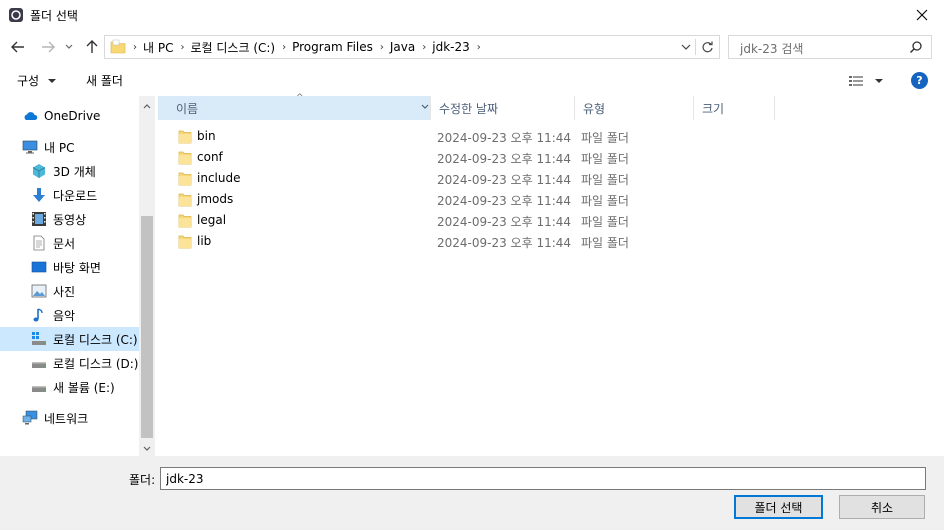  I want to click on breadcrumb-program-files: Program Files, so click(332, 47).